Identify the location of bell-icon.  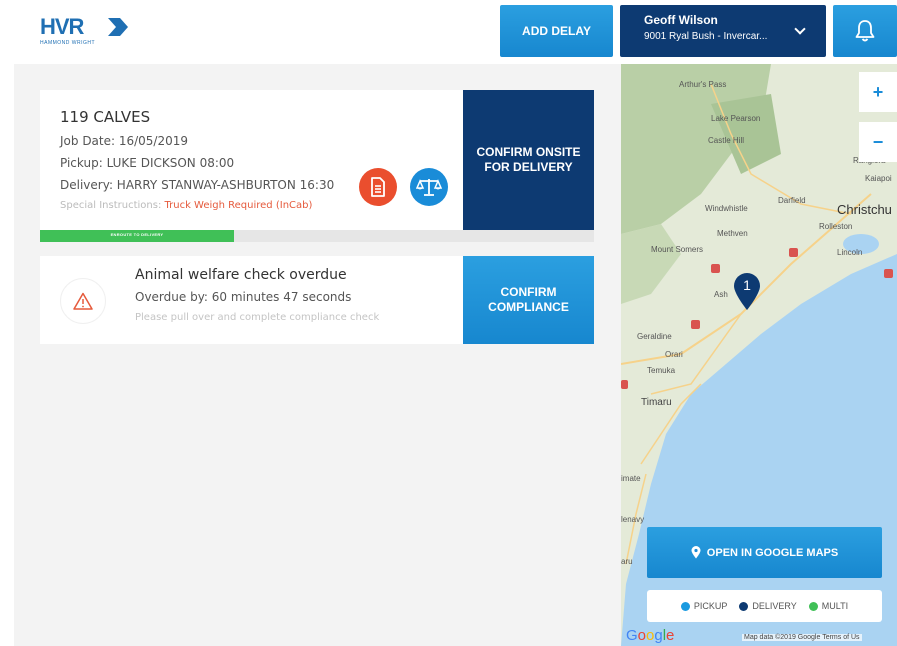
(865, 31).